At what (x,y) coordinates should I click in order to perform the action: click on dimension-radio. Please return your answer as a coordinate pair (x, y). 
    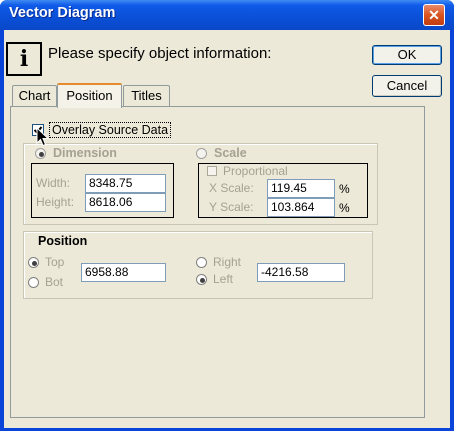
    Looking at the image, I should click on (40, 153).